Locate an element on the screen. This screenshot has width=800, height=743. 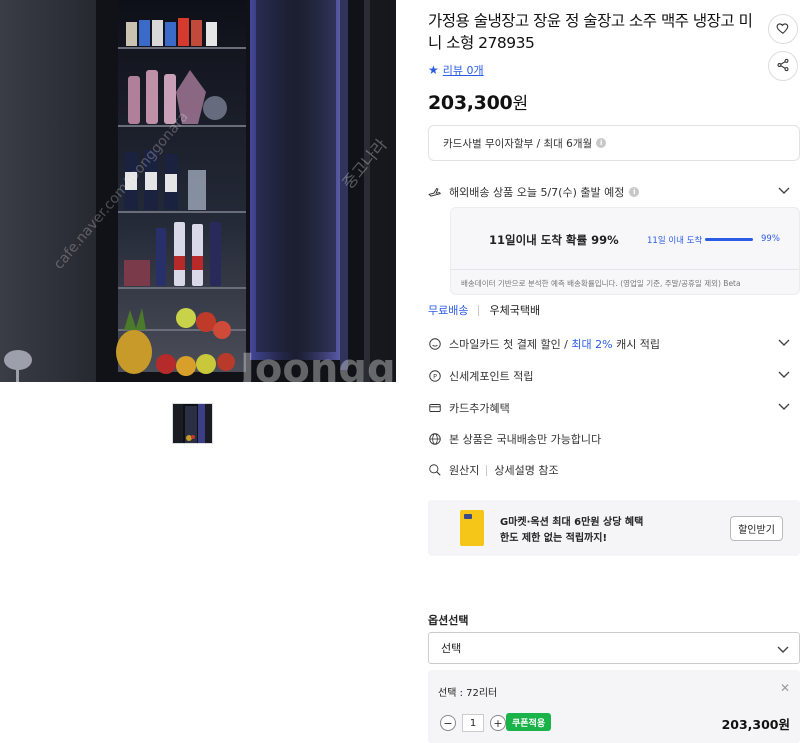
credit-card-icon is located at coordinates (472, 528).